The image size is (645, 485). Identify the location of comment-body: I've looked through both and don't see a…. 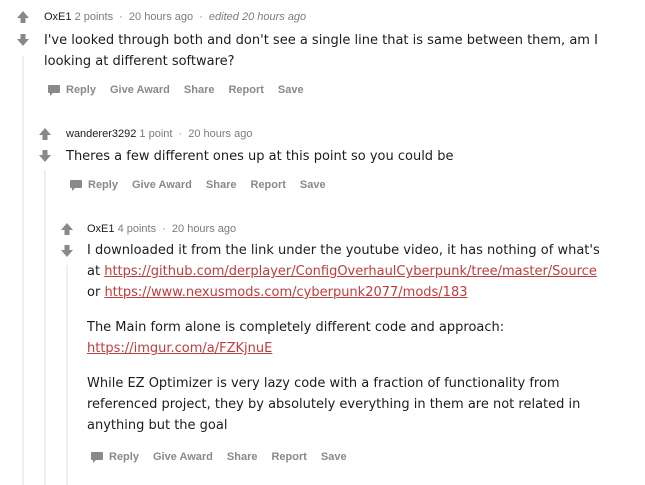
(321, 51).